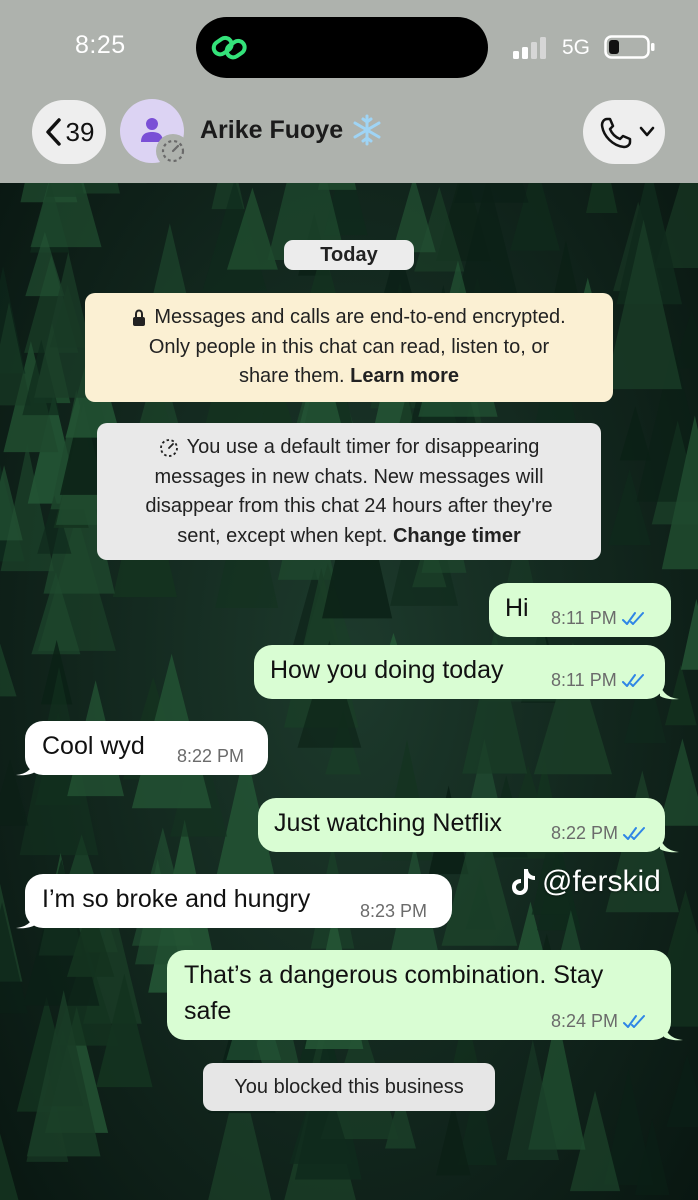 The image size is (698, 1200). I want to click on message-text: I’m so broke and hungry, so click(176, 899).